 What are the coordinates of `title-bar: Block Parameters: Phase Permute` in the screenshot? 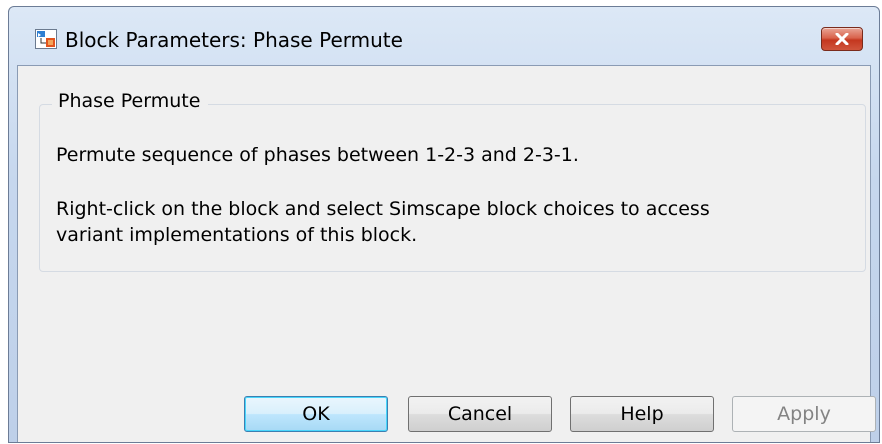 It's located at (444, 36).